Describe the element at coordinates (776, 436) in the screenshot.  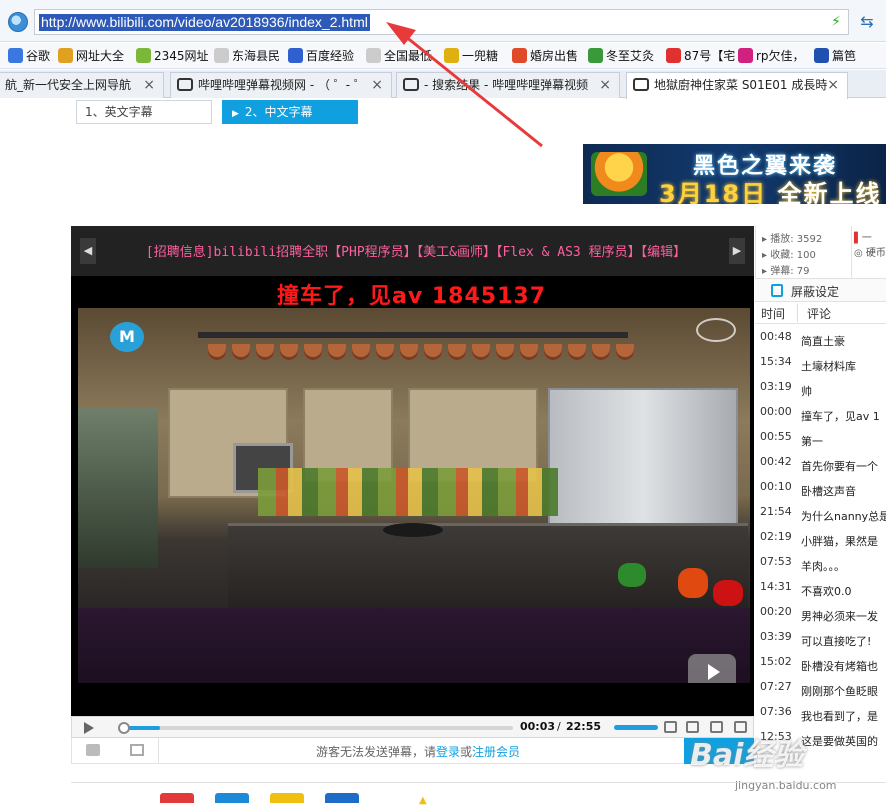
I see `comment-time: 00:55` at that location.